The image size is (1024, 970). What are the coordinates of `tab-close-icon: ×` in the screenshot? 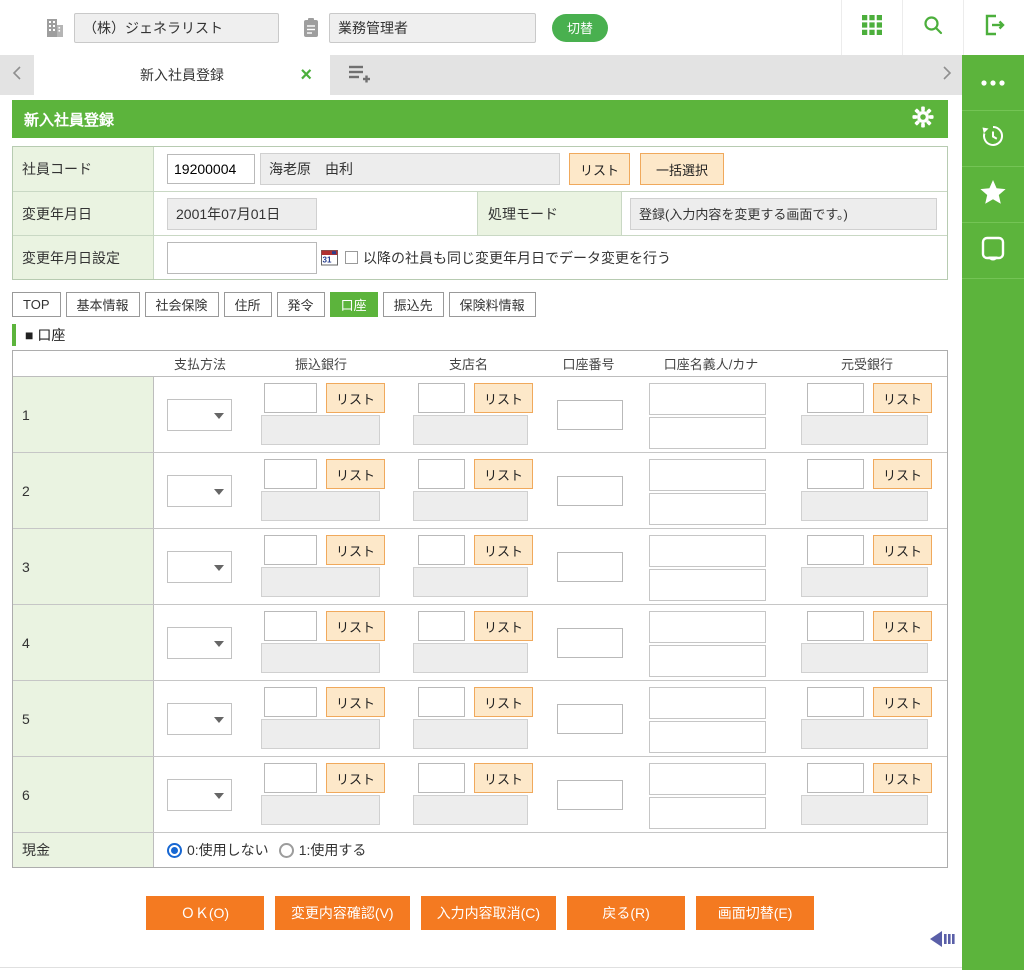 It's located at (306, 75).